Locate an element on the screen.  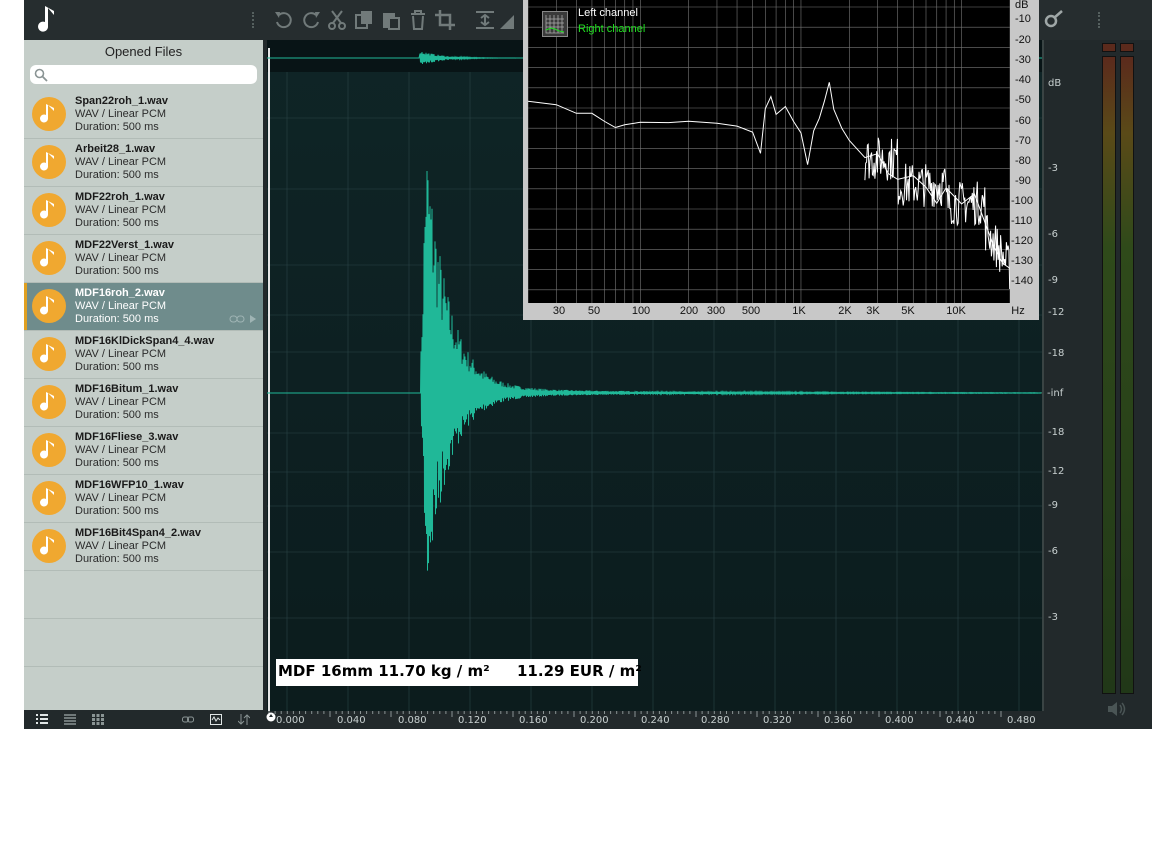
detail-view-icon is located at coordinates (42, 719).